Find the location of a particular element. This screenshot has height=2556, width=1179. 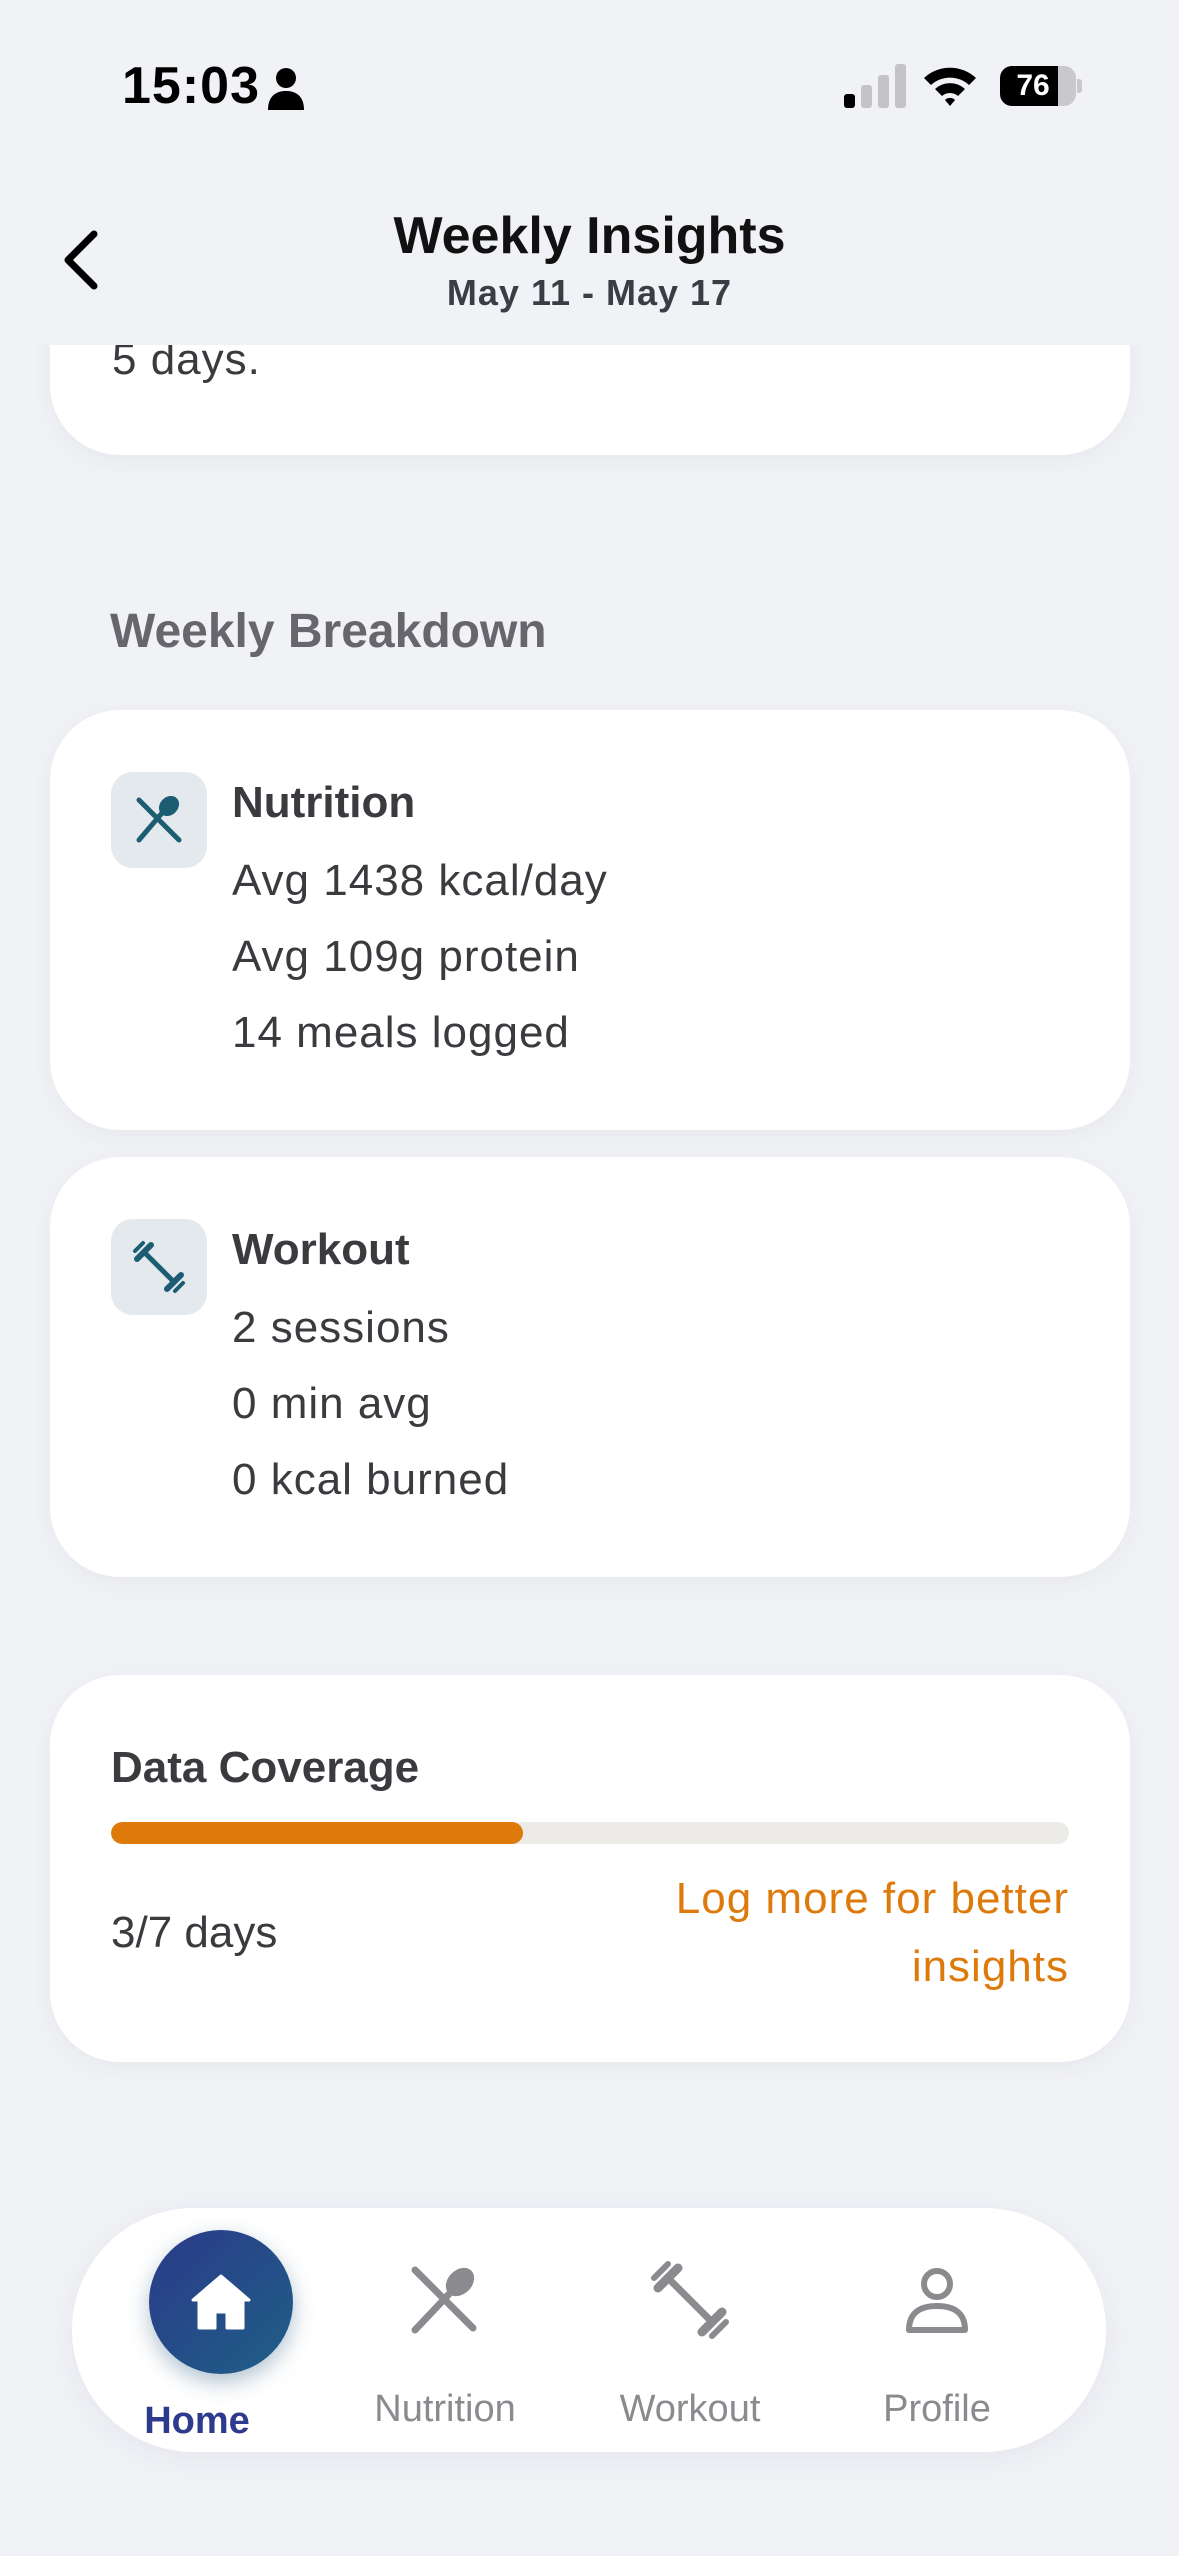

section-title-weekly-breakdown: Weekly Breakdown is located at coordinates (328, 631).